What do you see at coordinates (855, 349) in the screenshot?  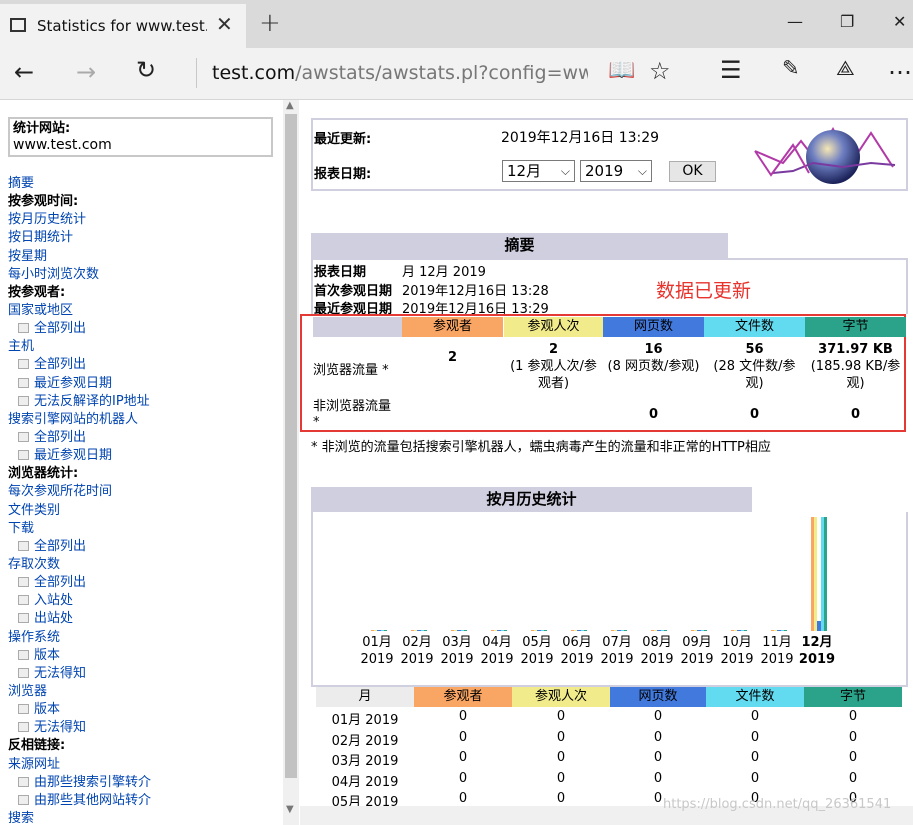 I see `browser-traffic-value: 371.97 KB` at bounding box center [855, 349].